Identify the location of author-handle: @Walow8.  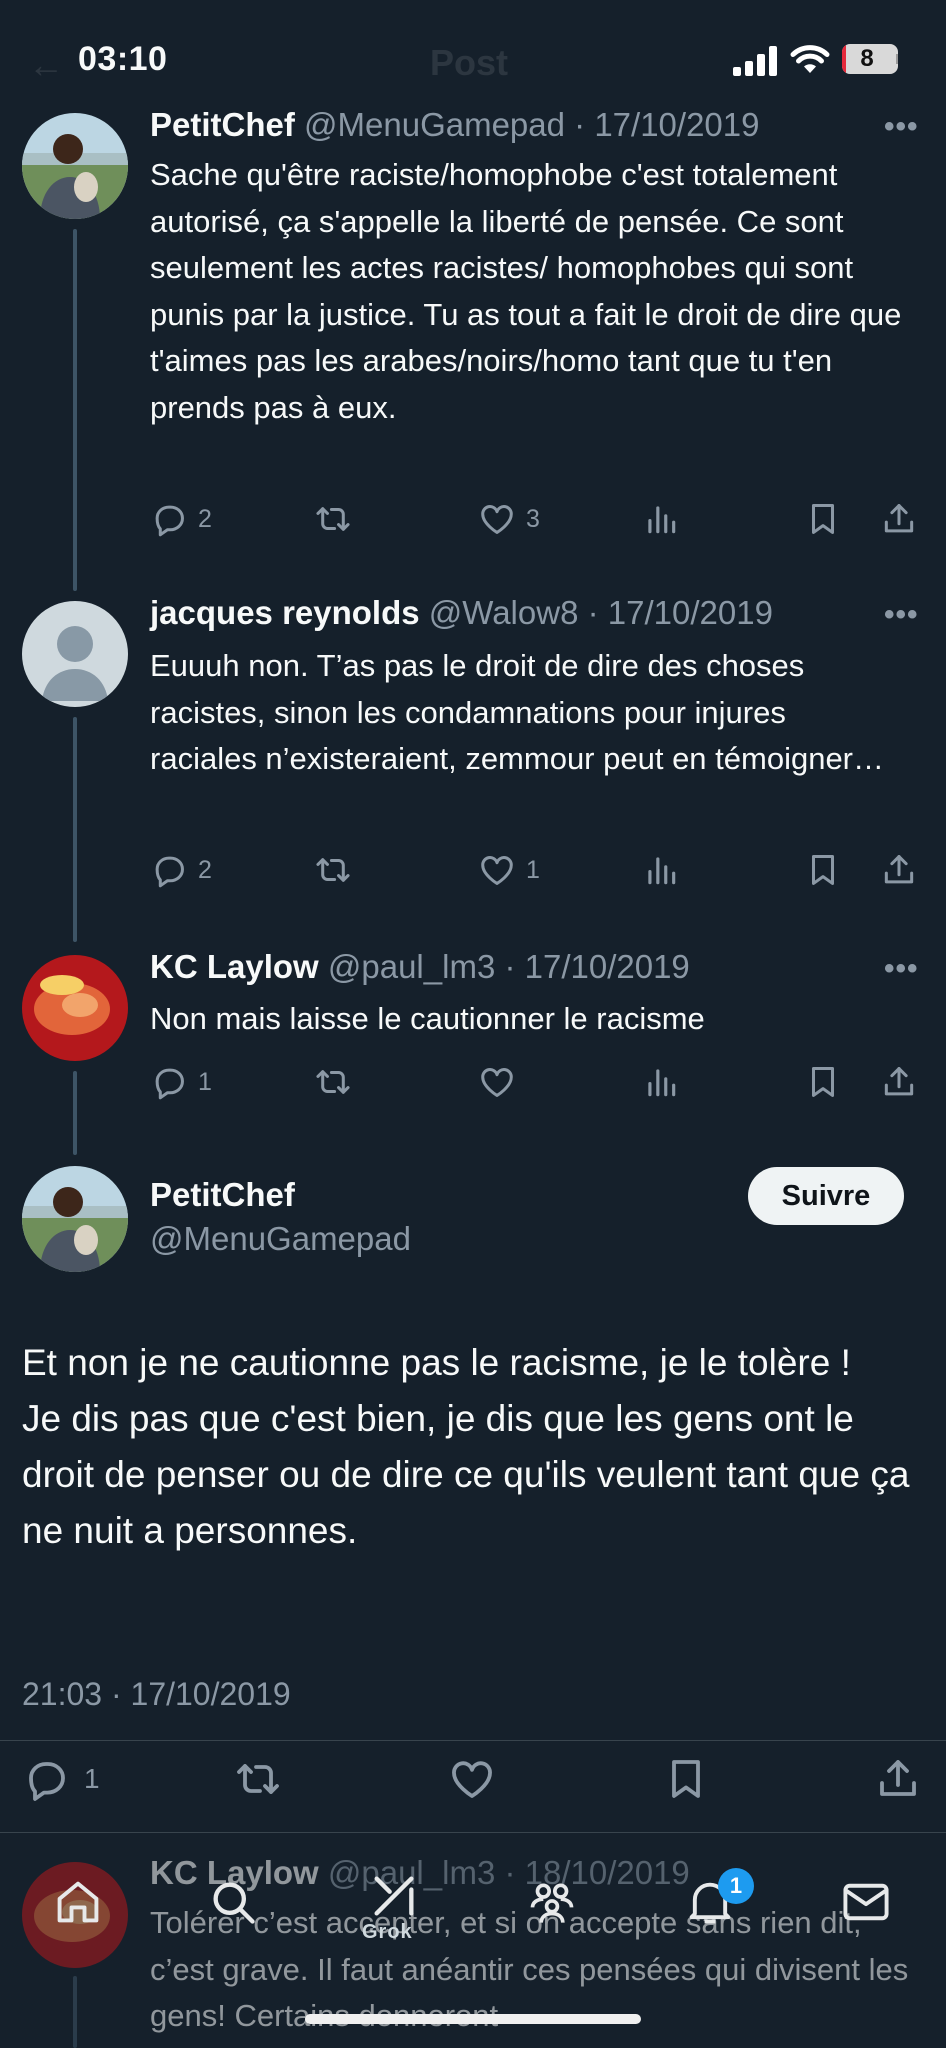
(504, 612).